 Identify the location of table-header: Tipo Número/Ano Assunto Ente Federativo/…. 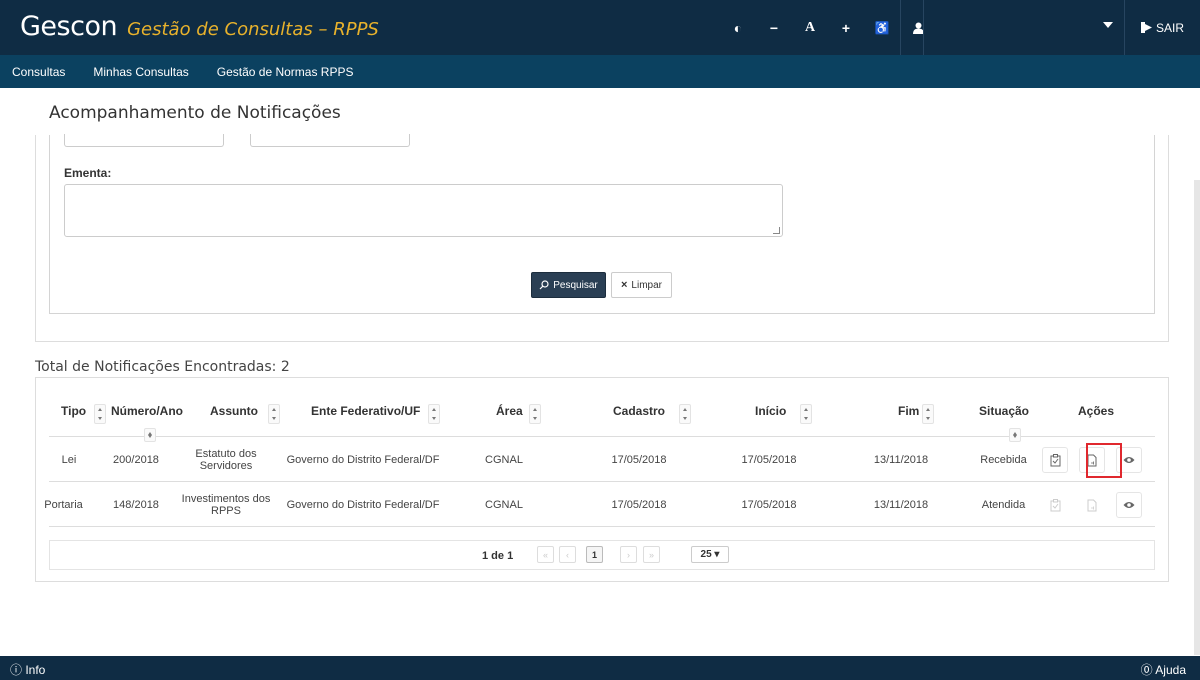
(602, 410).